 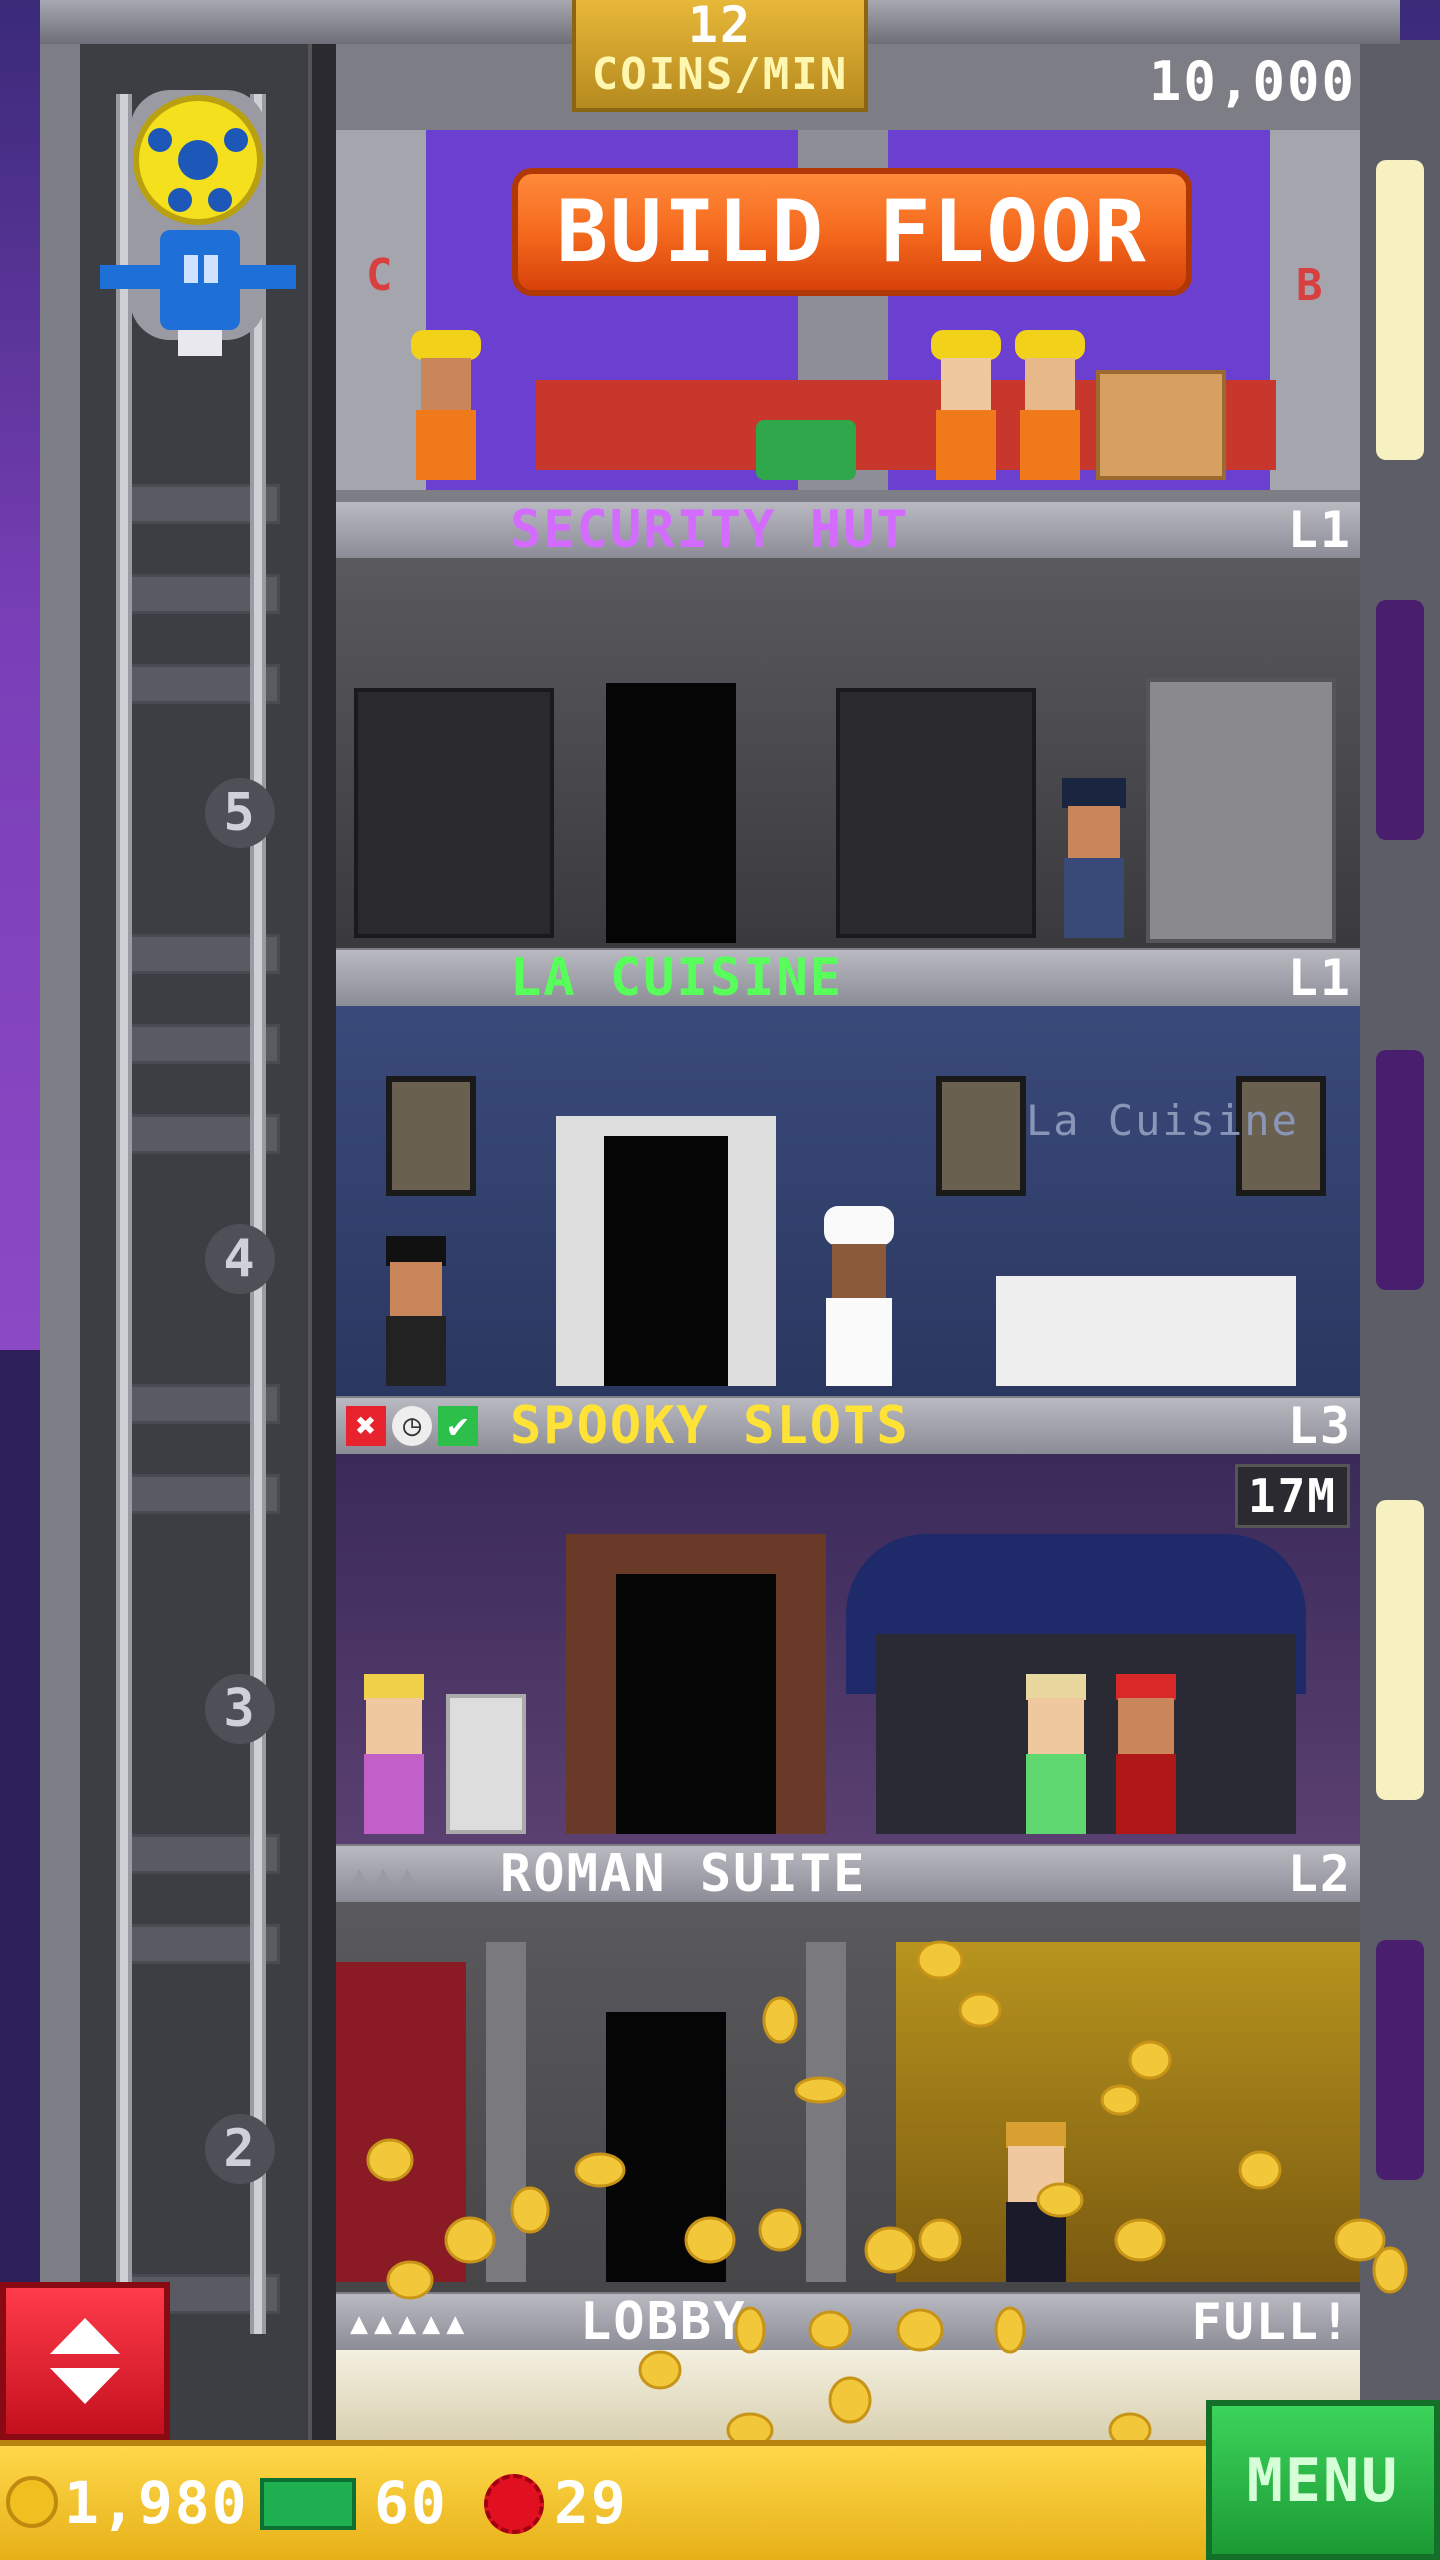 I want to click on coin-rate-badge: 12 COINS/MIN, so click(x=720, y=56).